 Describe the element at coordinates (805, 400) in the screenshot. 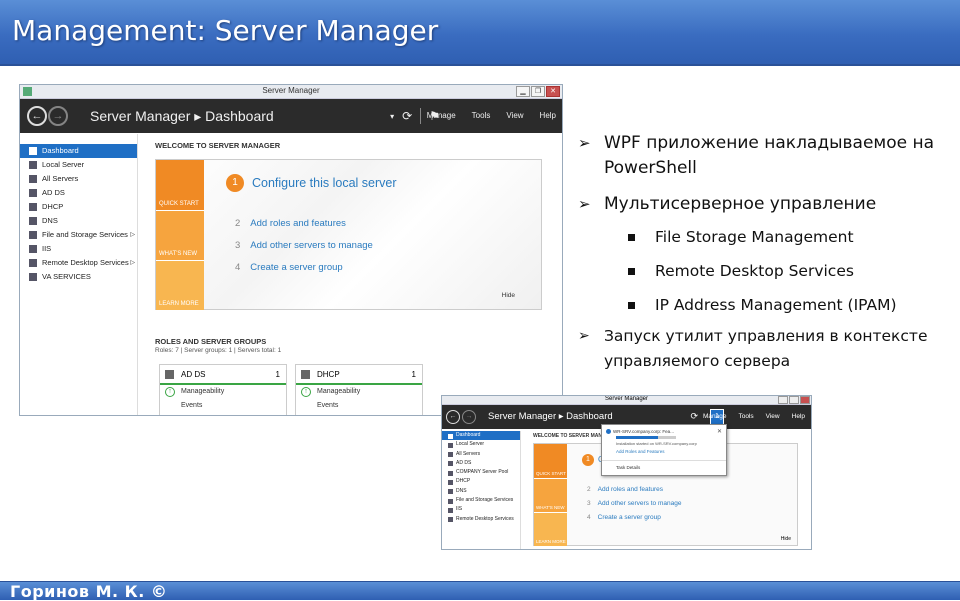

I see `close-button` at that location.